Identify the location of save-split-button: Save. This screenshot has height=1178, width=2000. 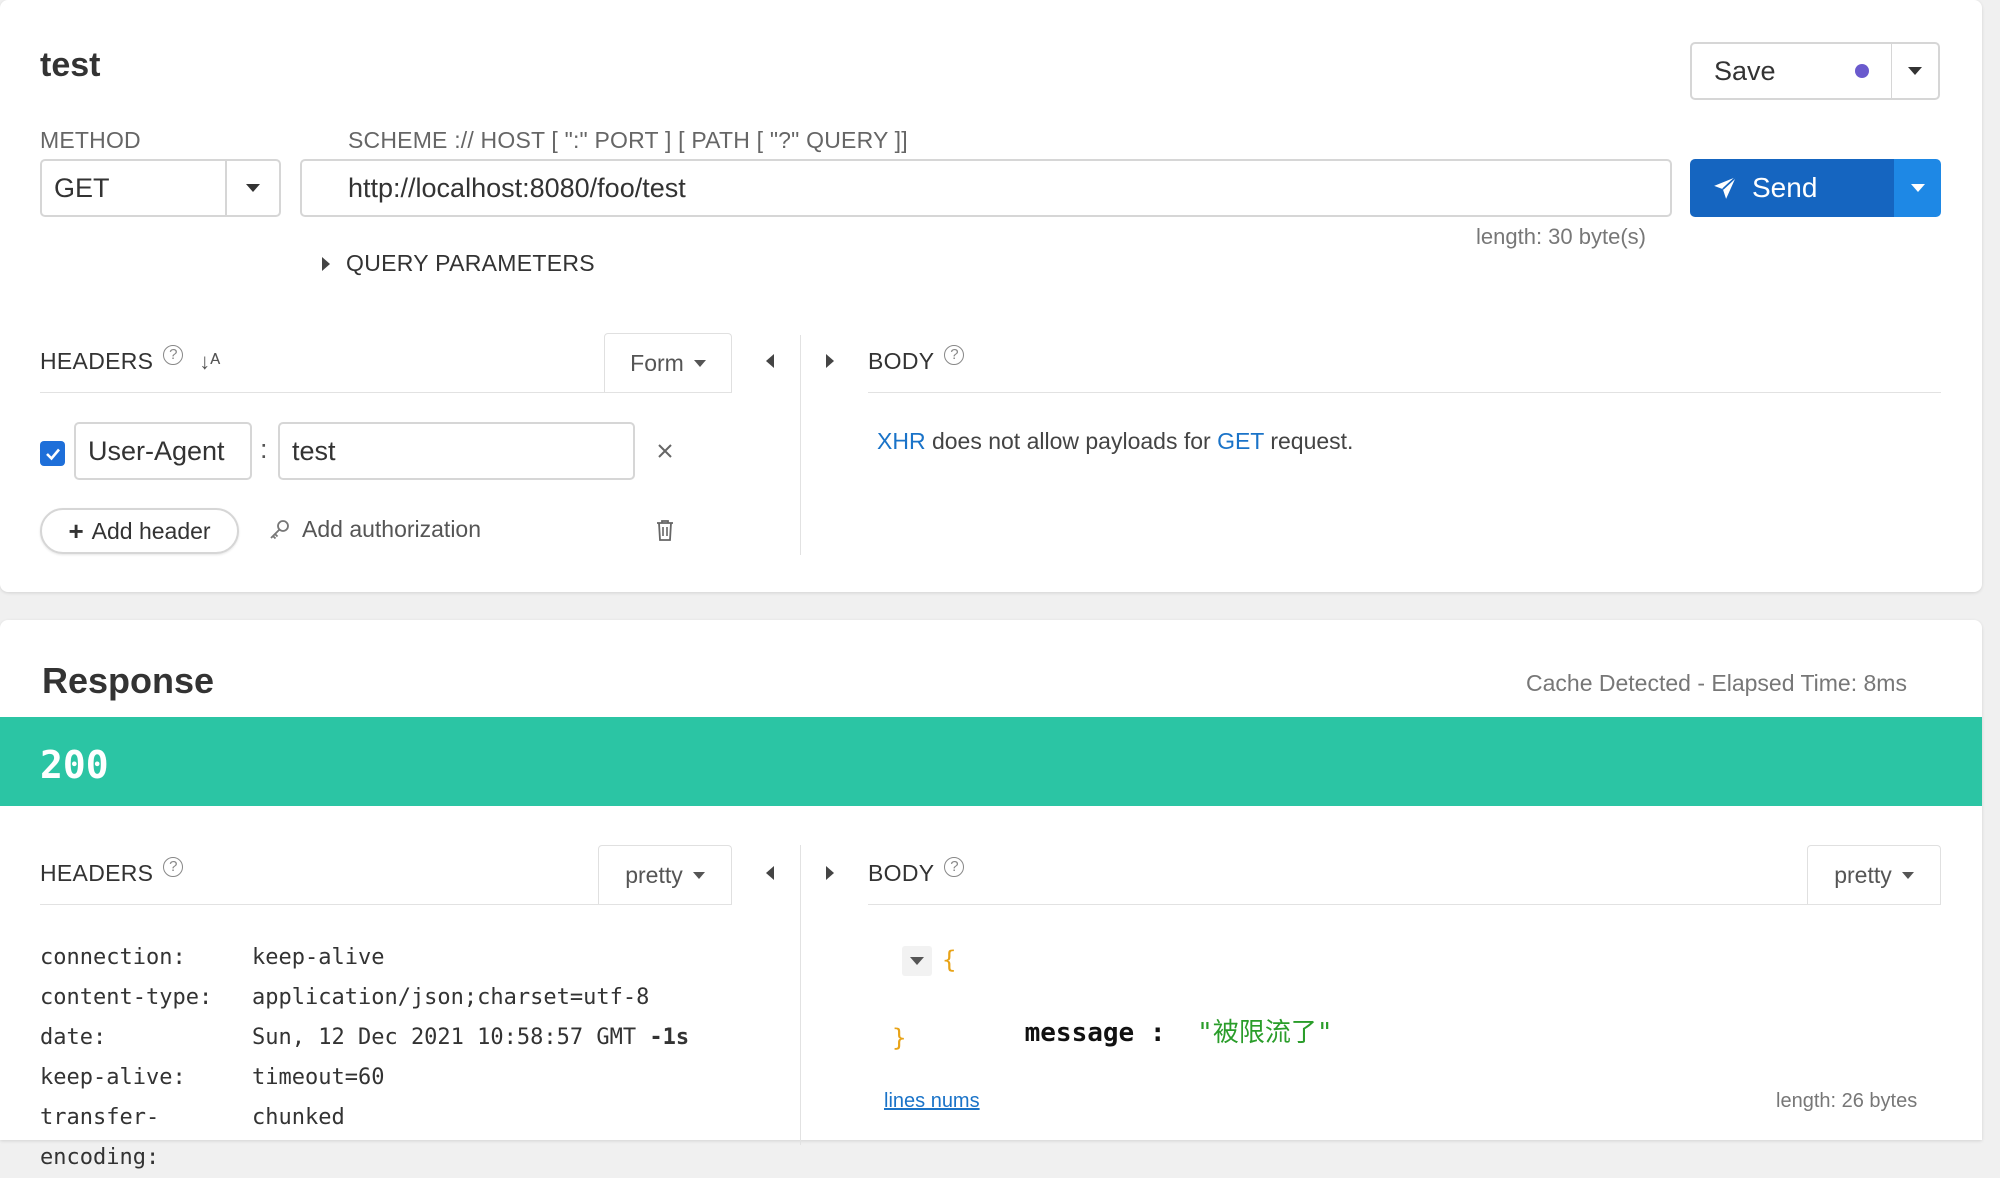
(1815, 71).